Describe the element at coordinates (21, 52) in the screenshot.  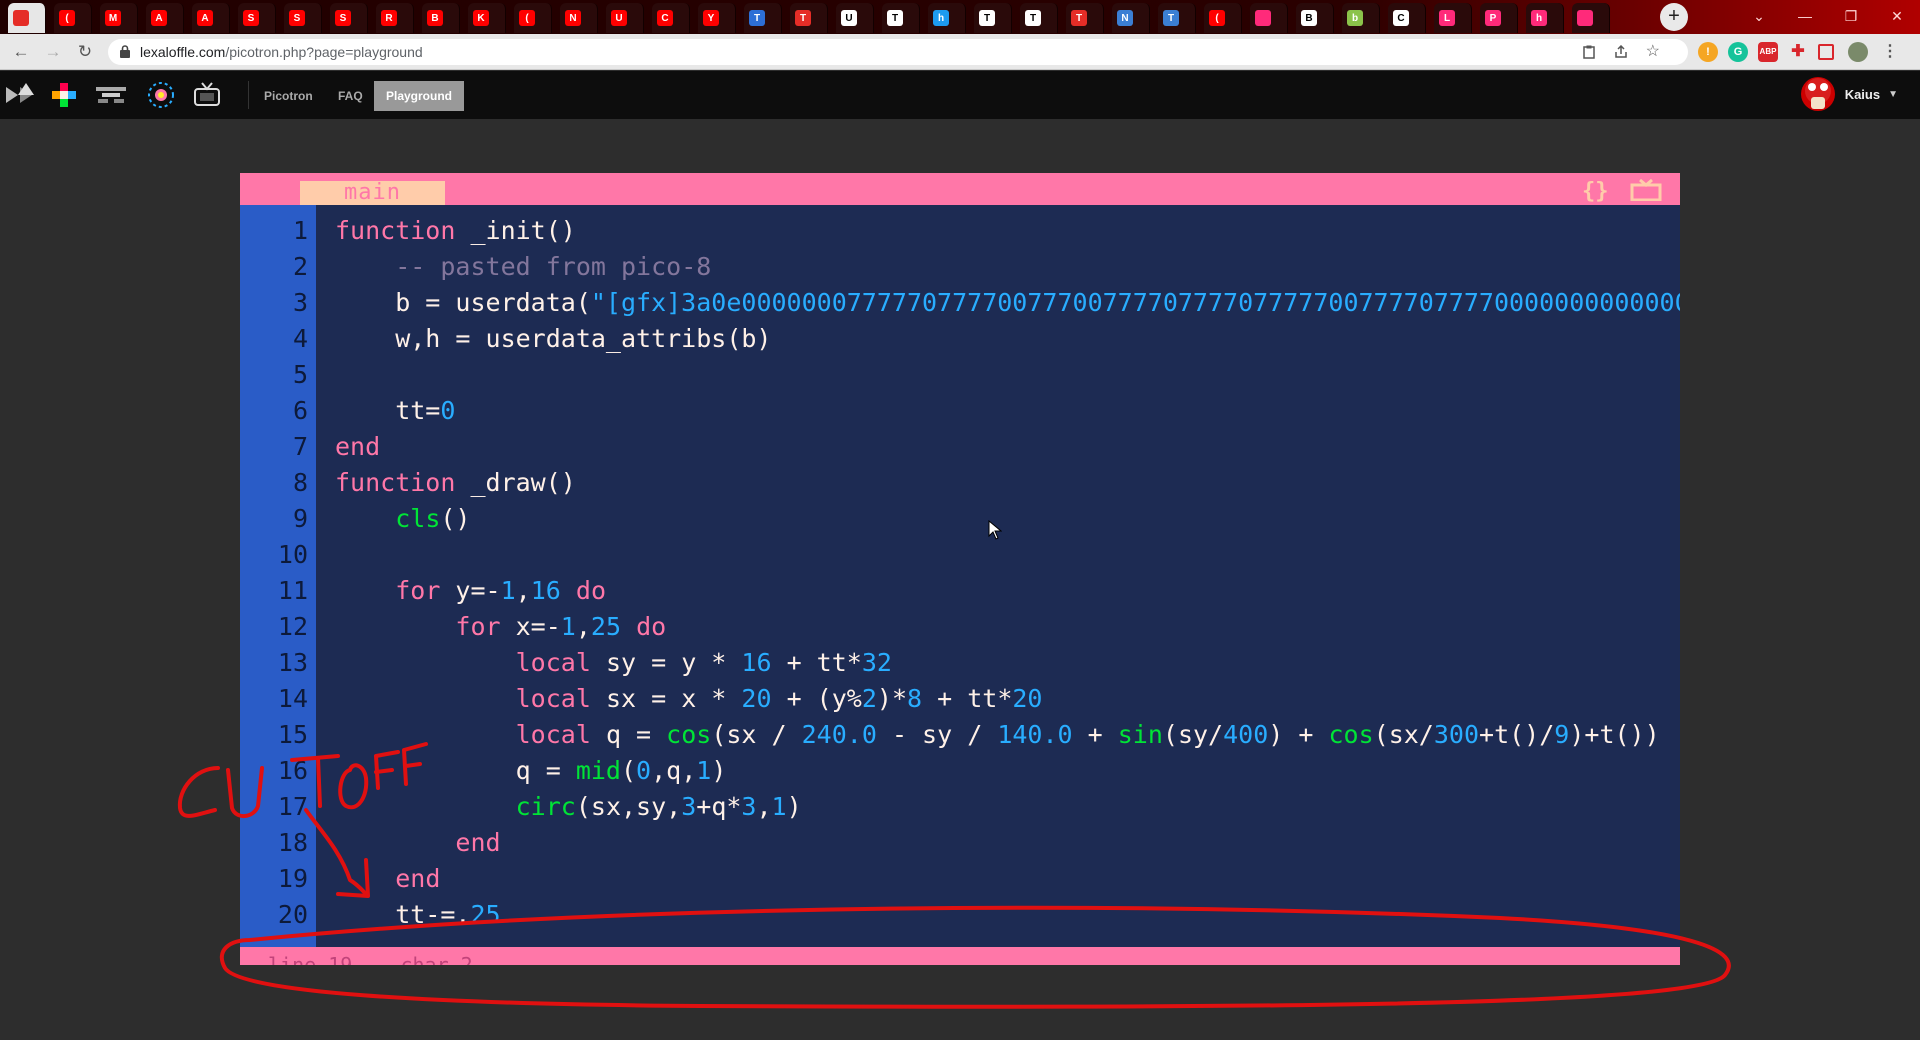
I see `back-arrow-icon: ←` at that location.